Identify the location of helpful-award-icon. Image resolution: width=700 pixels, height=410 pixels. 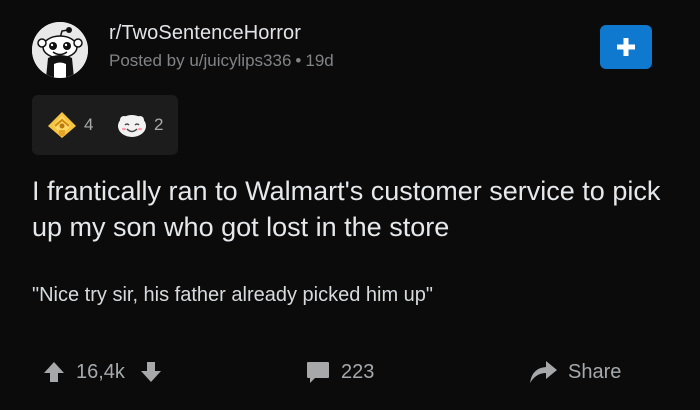
(62, 125).